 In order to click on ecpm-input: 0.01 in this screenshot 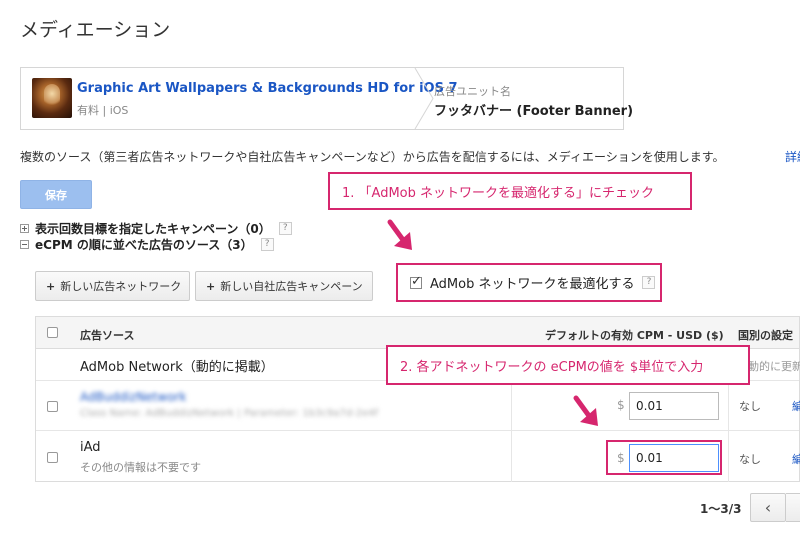, I will do `click(674, 406)`.